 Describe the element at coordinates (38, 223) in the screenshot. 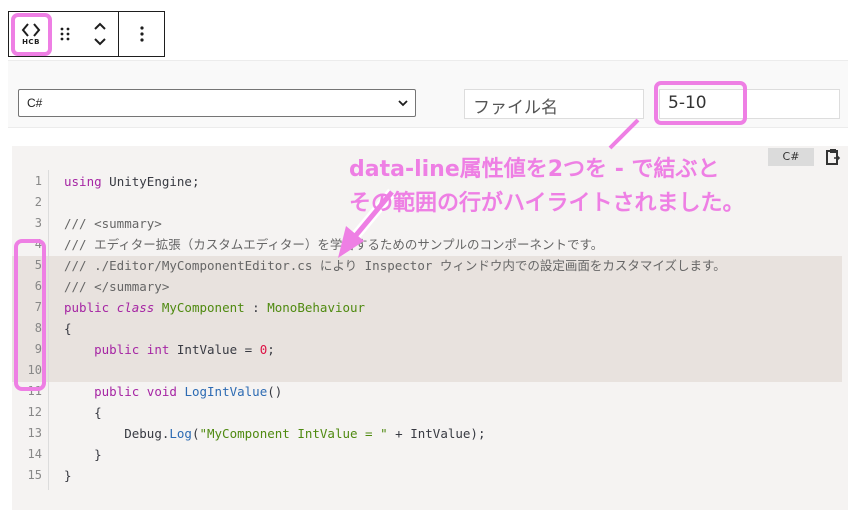

I see `line-number: 3` at that location.